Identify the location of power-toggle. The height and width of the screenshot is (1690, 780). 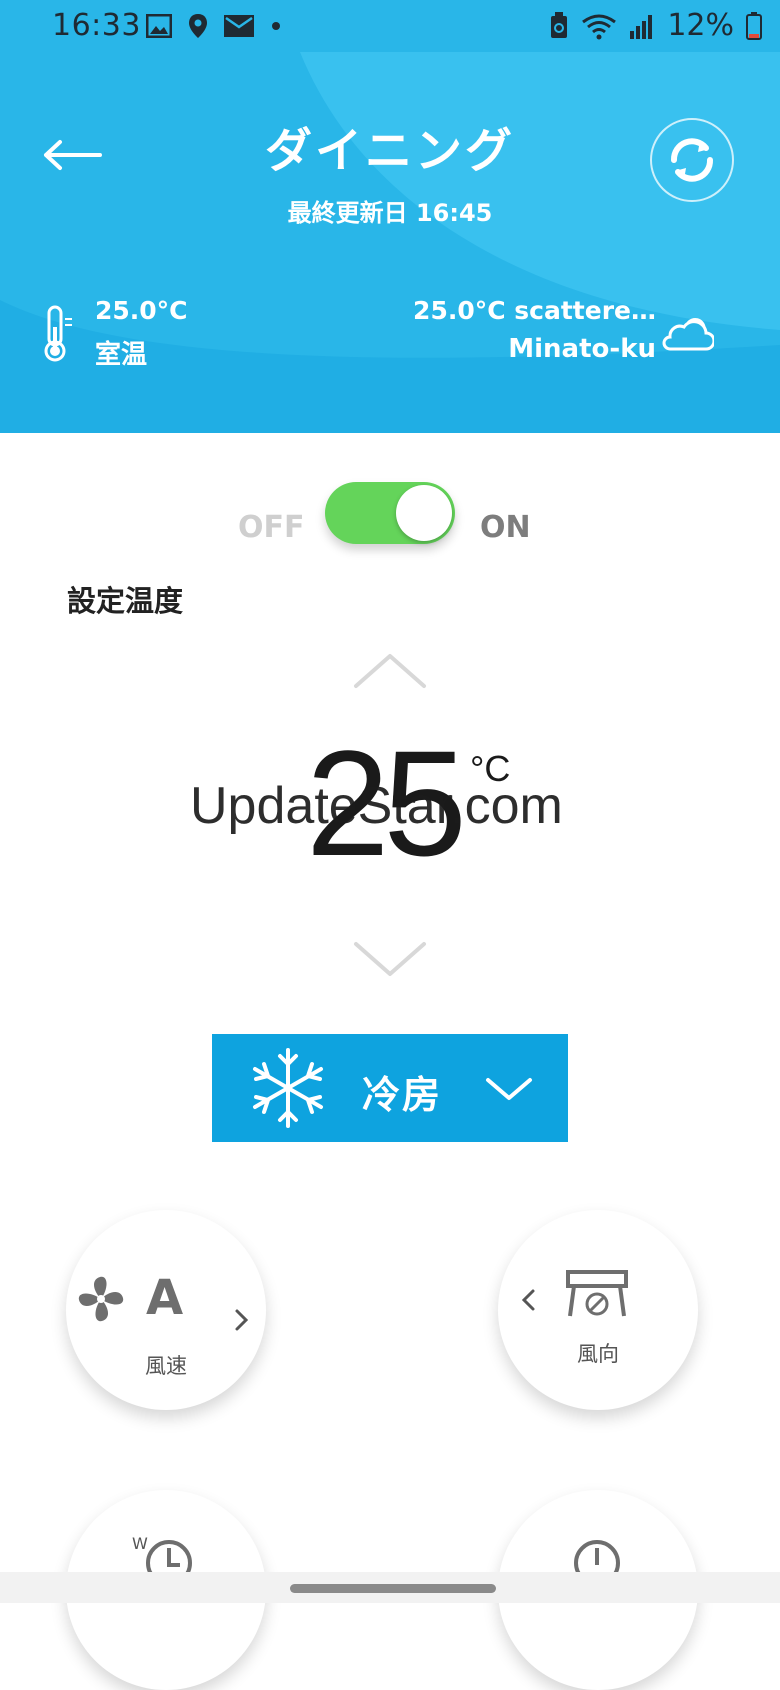
(390, 513).